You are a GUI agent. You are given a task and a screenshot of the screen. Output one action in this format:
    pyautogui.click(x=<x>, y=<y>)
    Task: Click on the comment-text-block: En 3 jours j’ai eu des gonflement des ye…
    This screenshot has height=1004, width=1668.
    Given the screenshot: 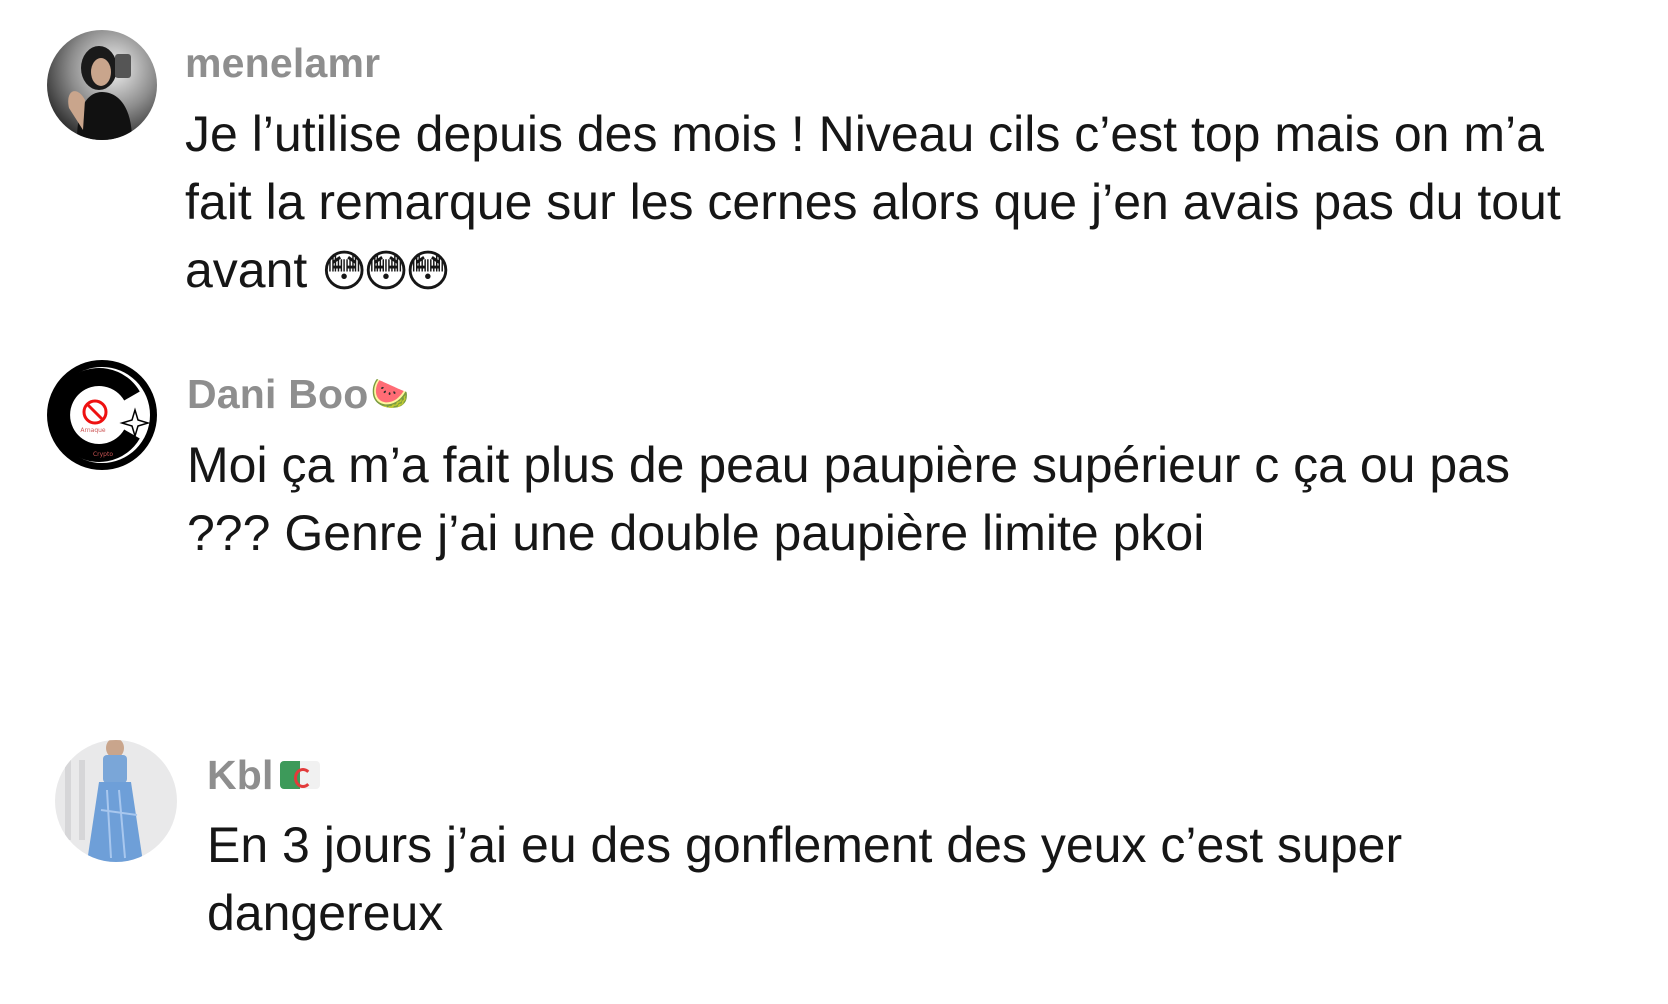 What is the action you would take?
    pyautogui.click(x=917, y=879)
    